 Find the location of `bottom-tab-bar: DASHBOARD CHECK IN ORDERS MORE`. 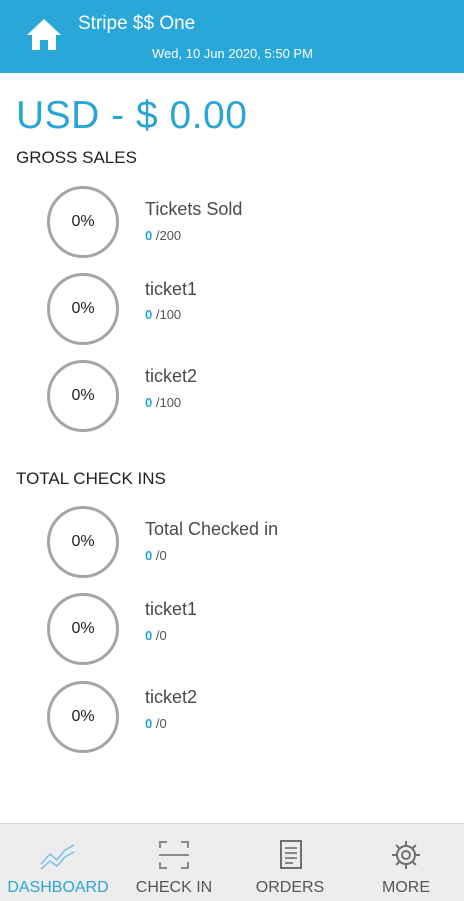

bottom-tab-bar: DASHBOARD CHECK IN ORDERS MORE is located at coordinates (232, 862).